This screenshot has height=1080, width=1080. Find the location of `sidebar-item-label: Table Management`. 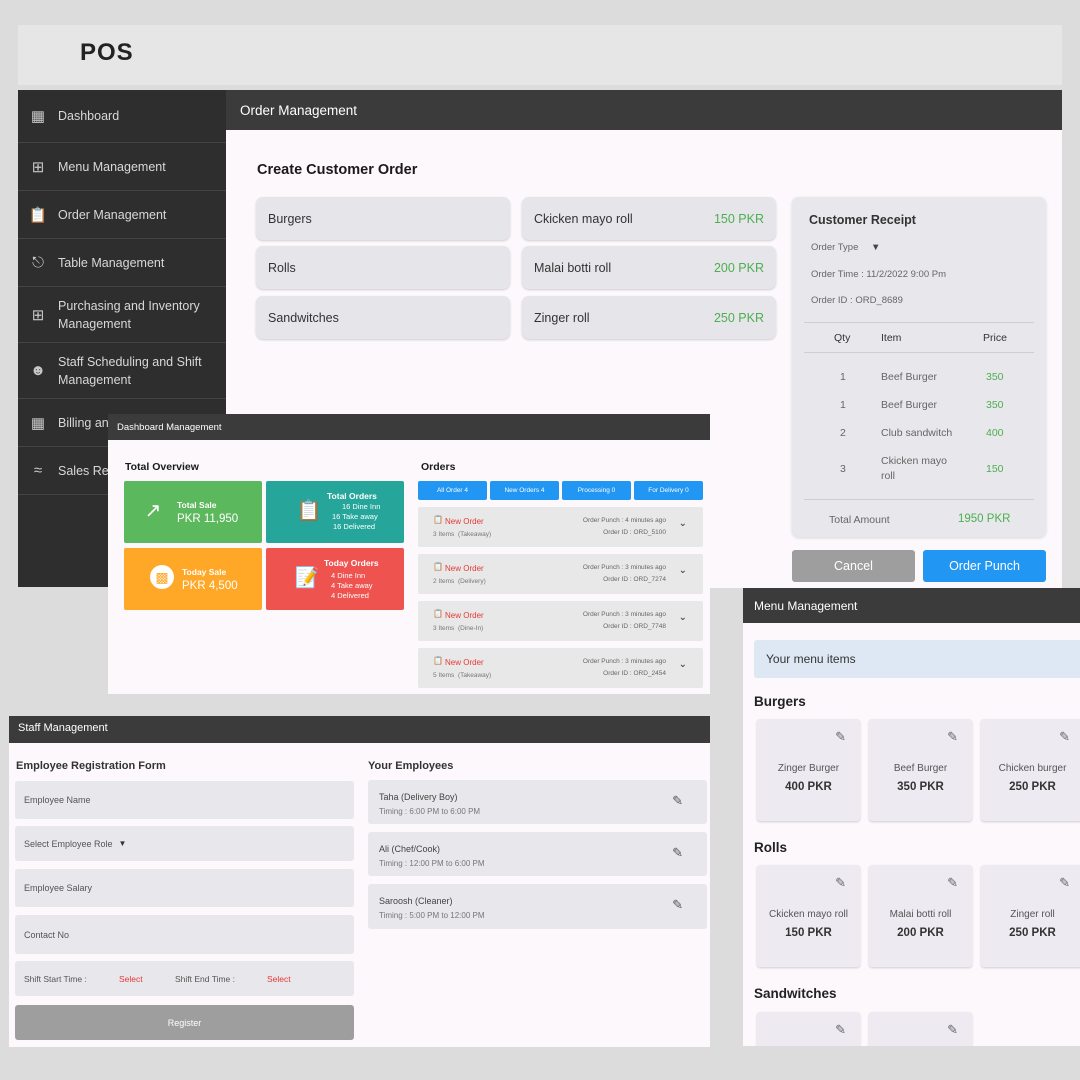

sidebar-item-label: Table Management is located at coordinates (111, 262).